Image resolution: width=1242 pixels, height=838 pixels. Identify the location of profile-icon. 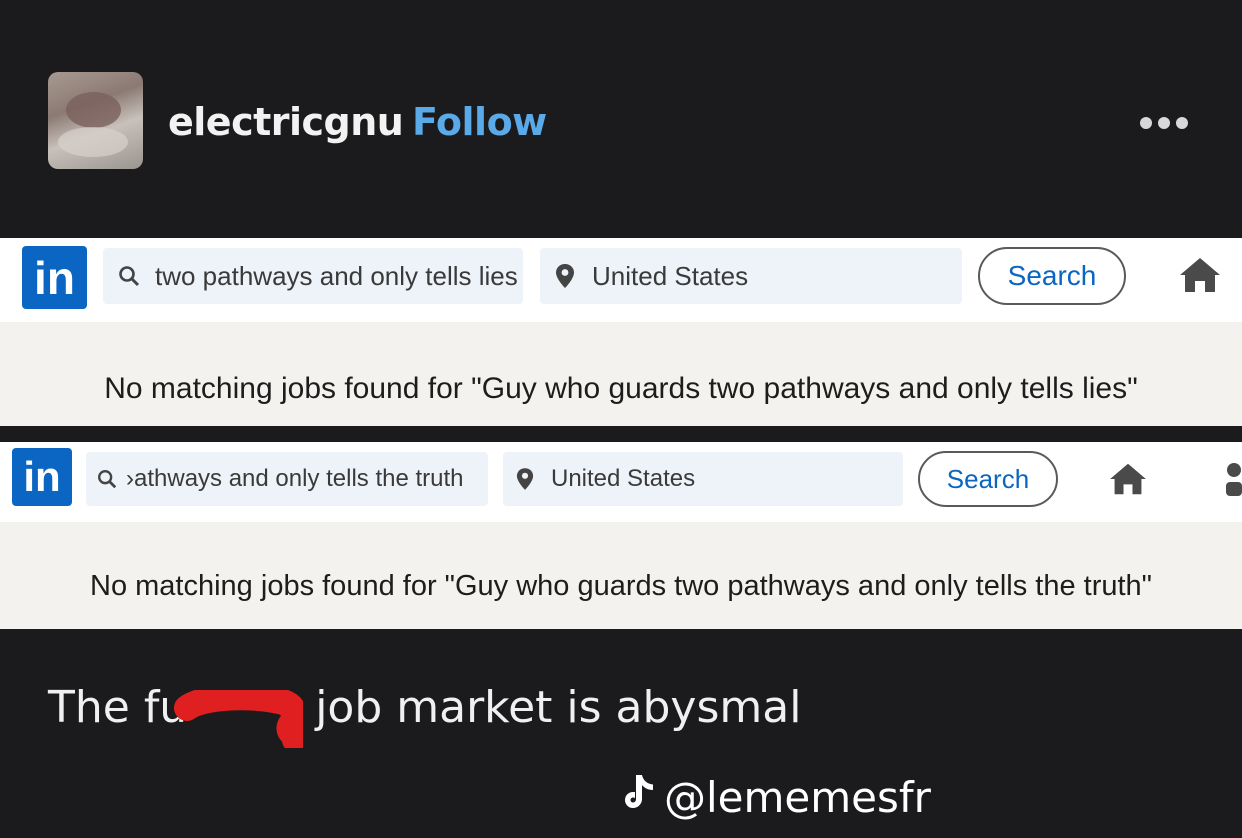
(1232, 480).